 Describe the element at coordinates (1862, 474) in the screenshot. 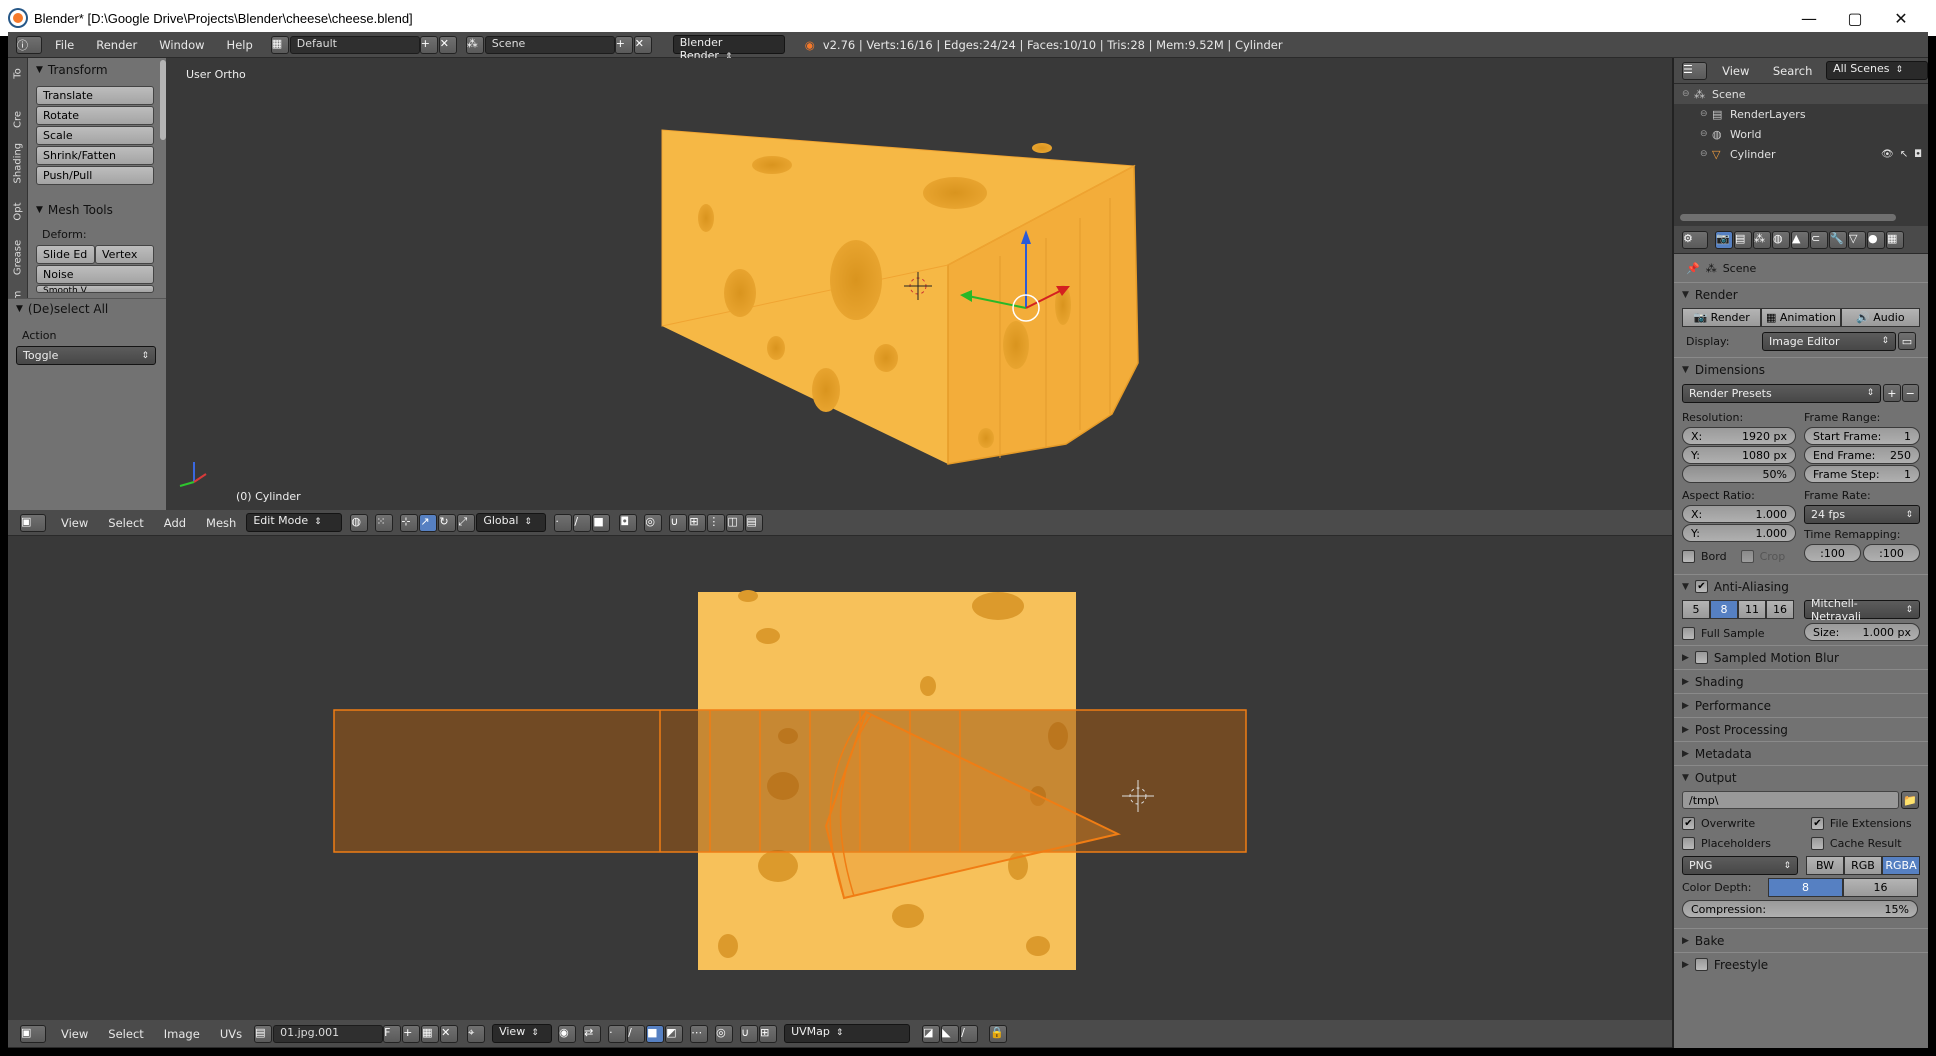

I see `frame-step-field: Frame Step: 1` at that location.